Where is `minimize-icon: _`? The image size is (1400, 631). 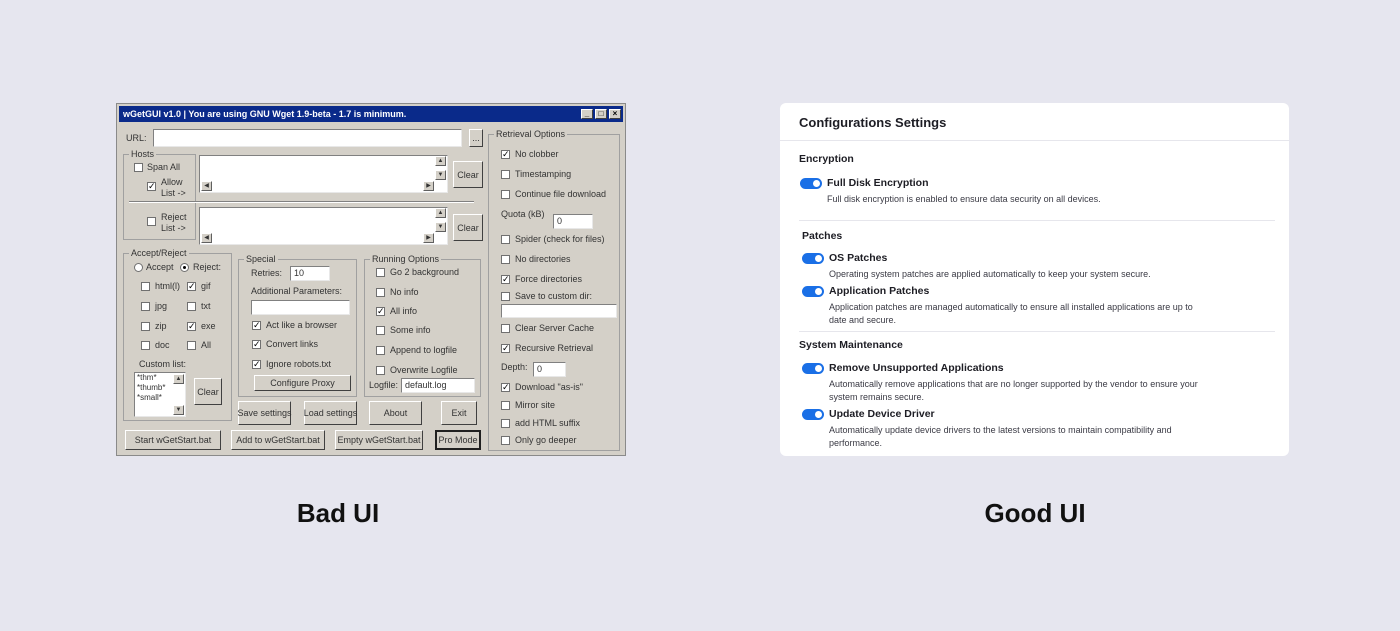
minimize-icon: _ is located at coordinates (587, 114).